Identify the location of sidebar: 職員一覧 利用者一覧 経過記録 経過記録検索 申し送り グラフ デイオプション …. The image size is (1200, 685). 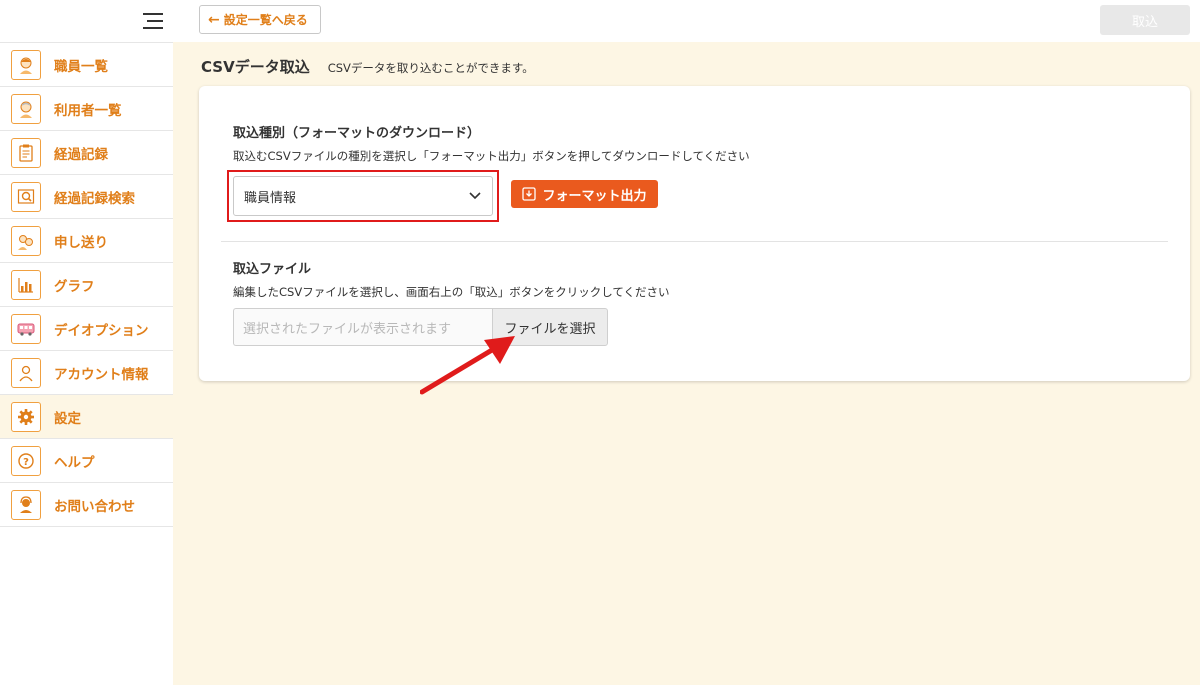
(86, 342).